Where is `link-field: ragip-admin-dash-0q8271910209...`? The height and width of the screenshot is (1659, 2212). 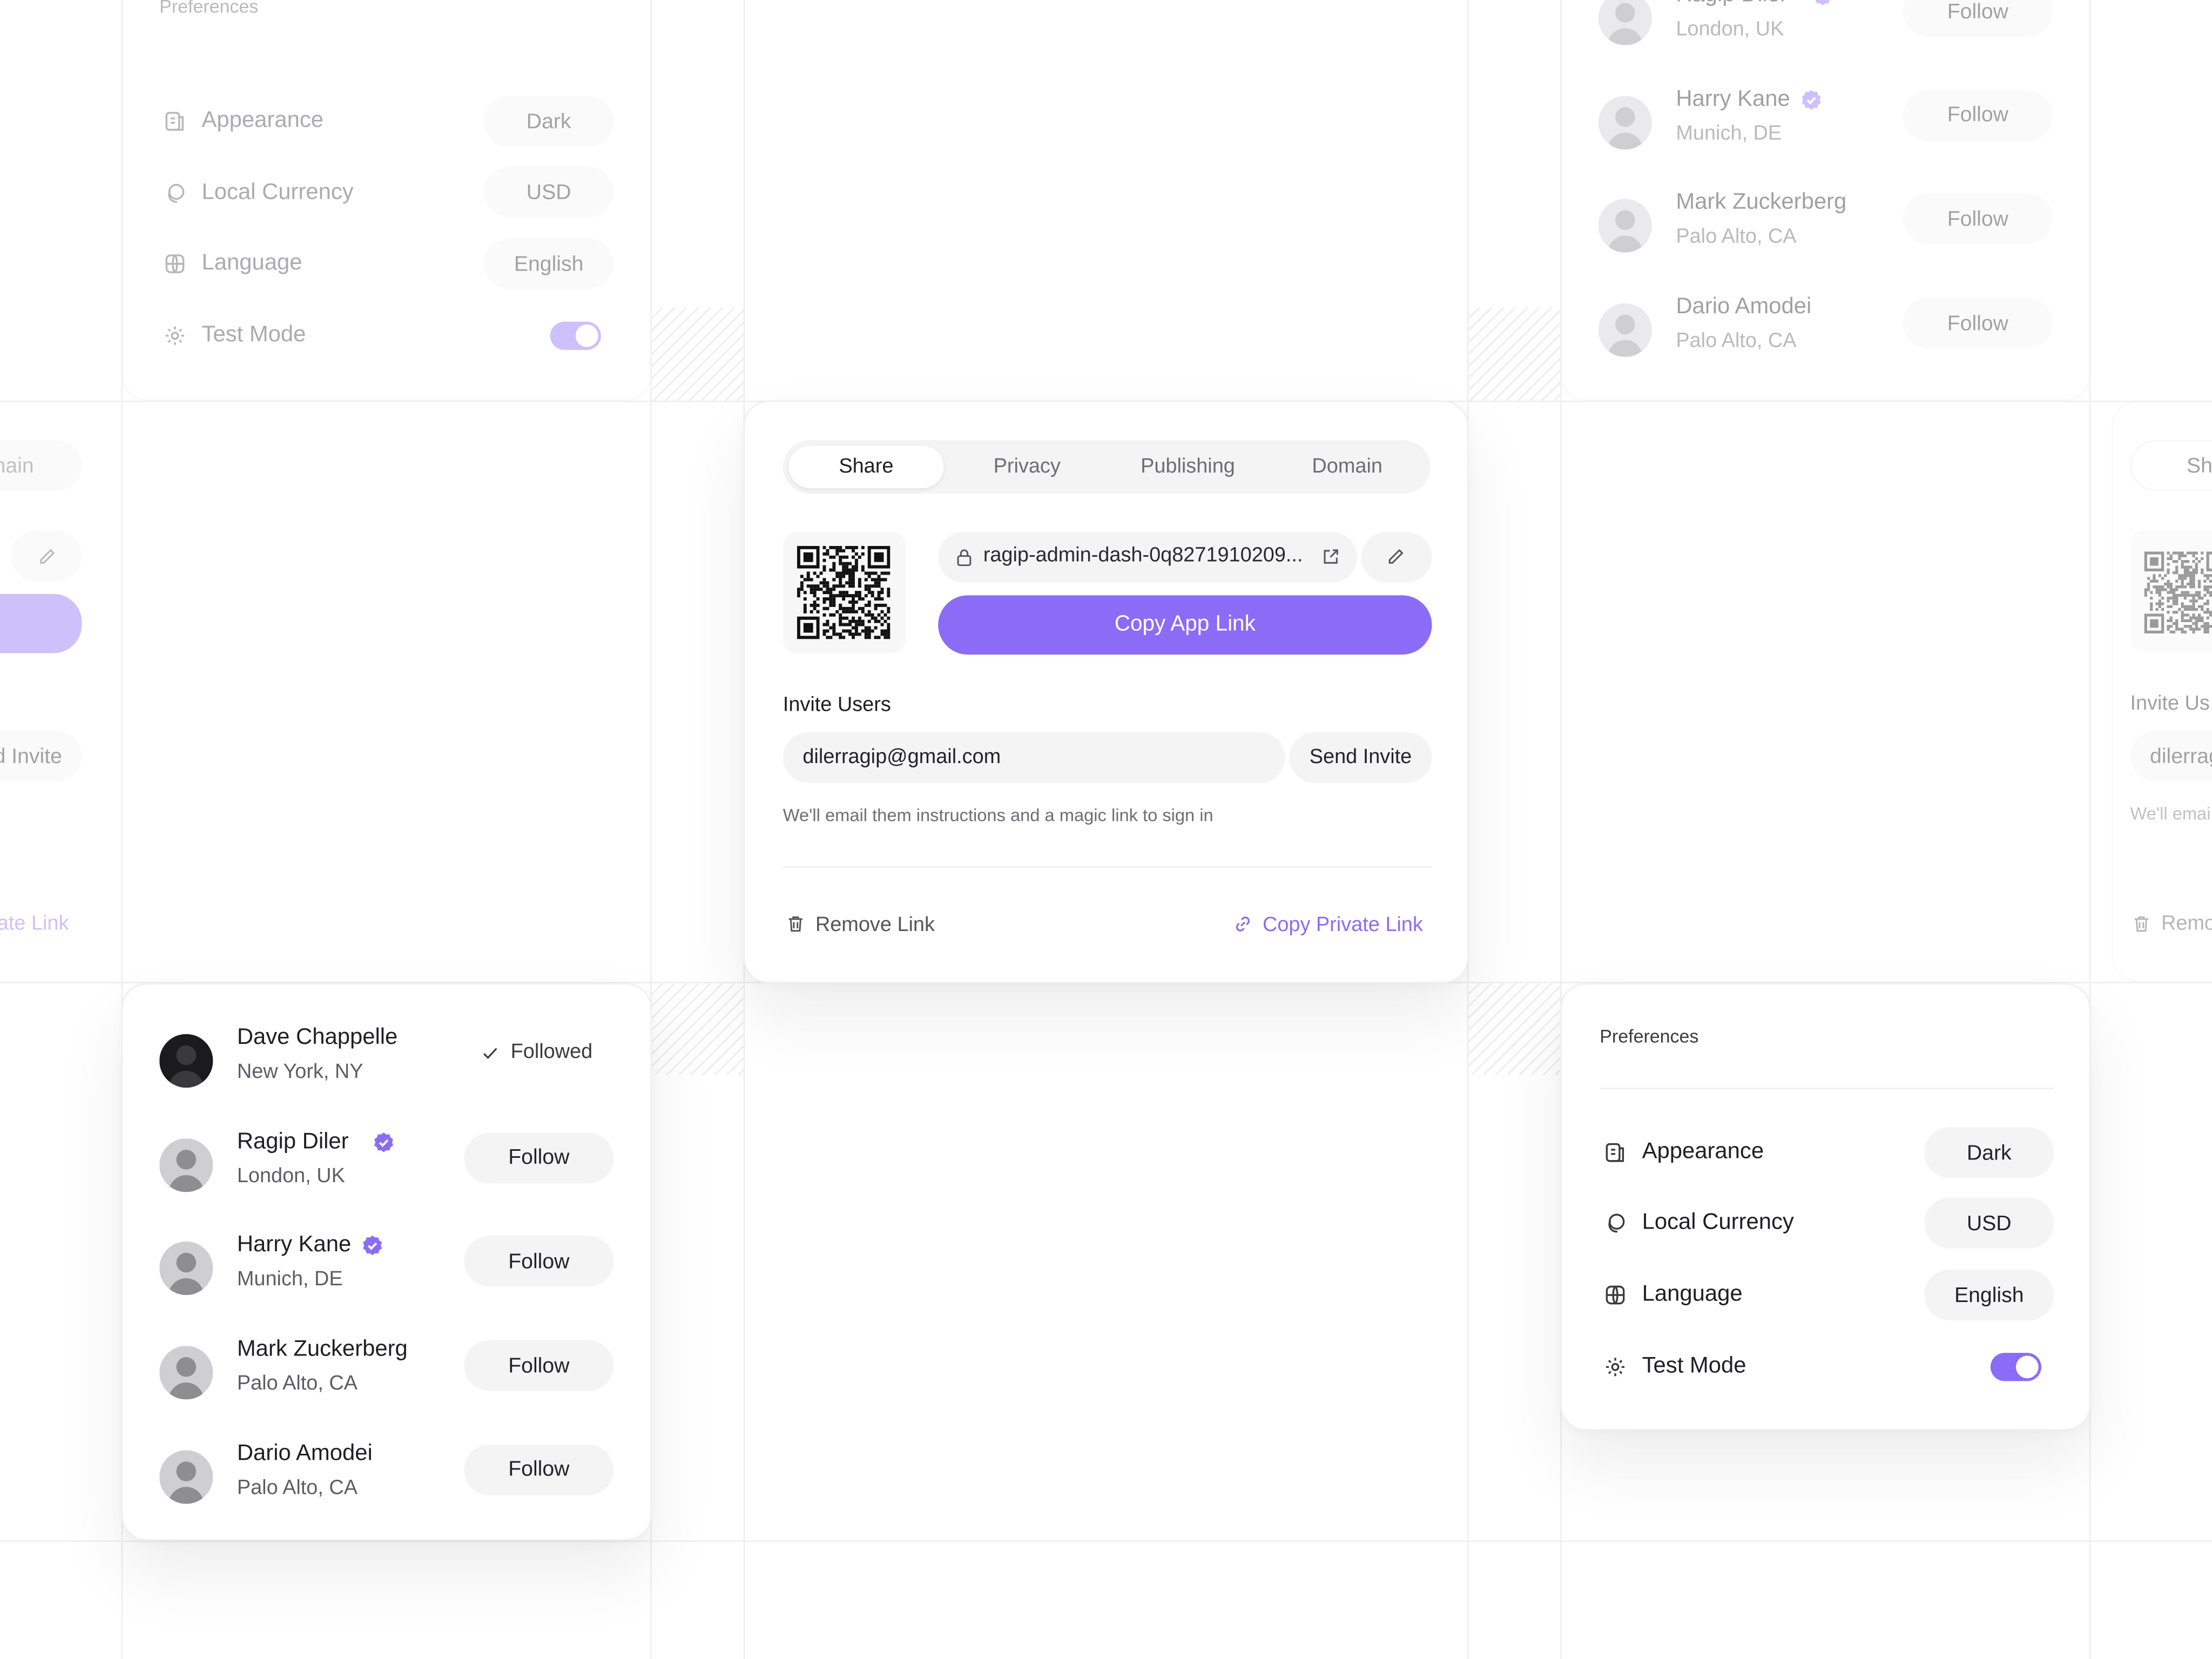 link-field: ragip-admin-dash-0q8271910209... is located at coordinates (1147, 557).